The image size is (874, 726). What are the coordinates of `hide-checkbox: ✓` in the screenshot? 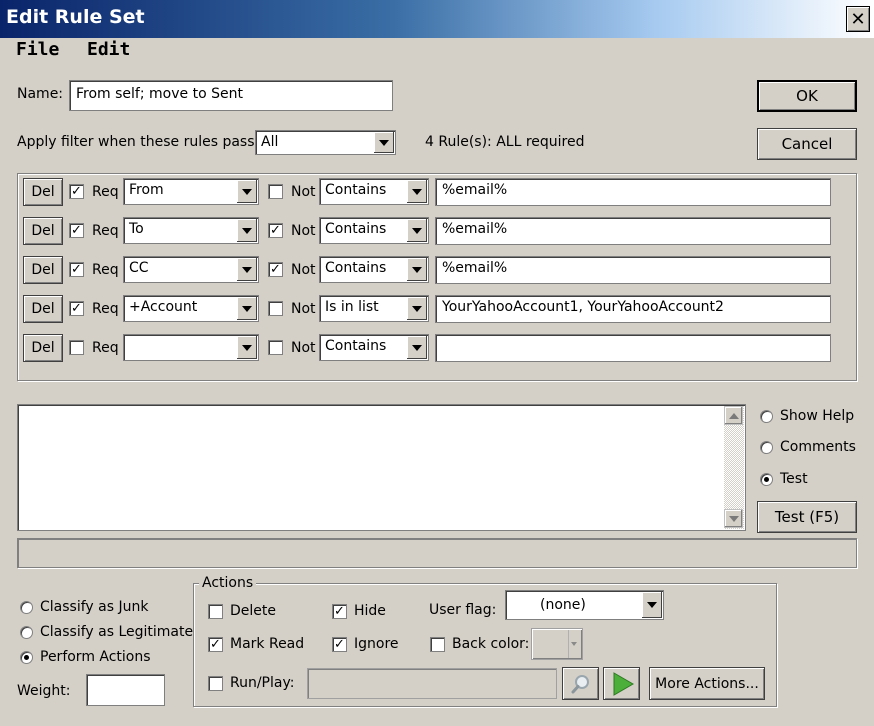 It's located at (339, 611).